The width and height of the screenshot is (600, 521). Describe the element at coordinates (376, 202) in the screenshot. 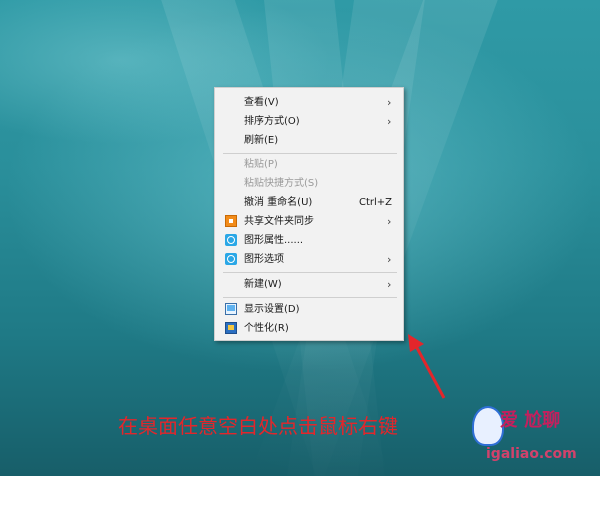

I see `menu-item-shortcut: Ctrl+Z` at that location.